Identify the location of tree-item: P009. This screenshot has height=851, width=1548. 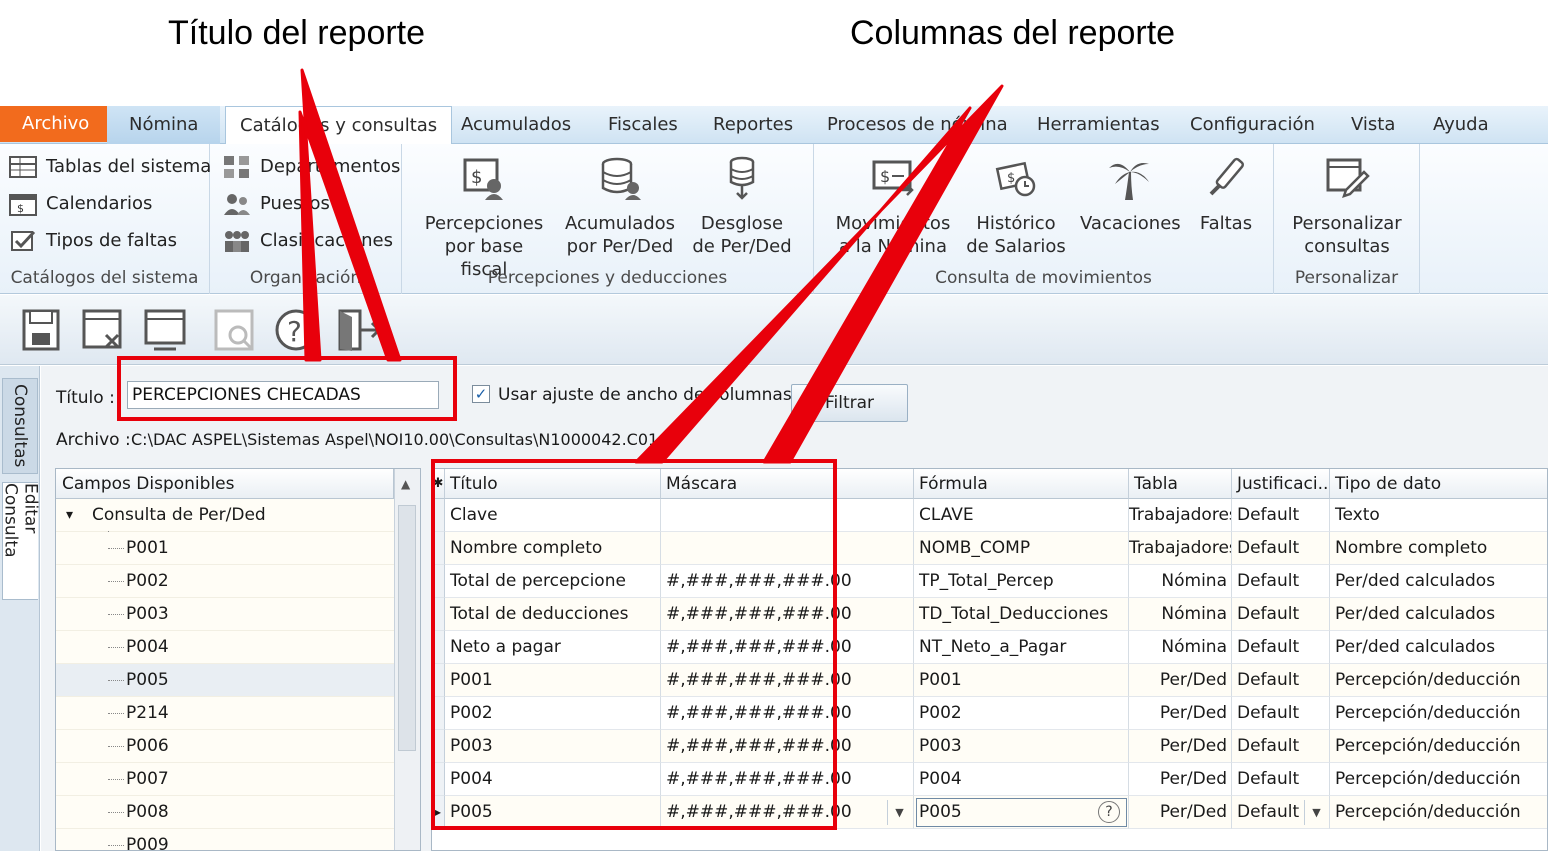
(225, 839).